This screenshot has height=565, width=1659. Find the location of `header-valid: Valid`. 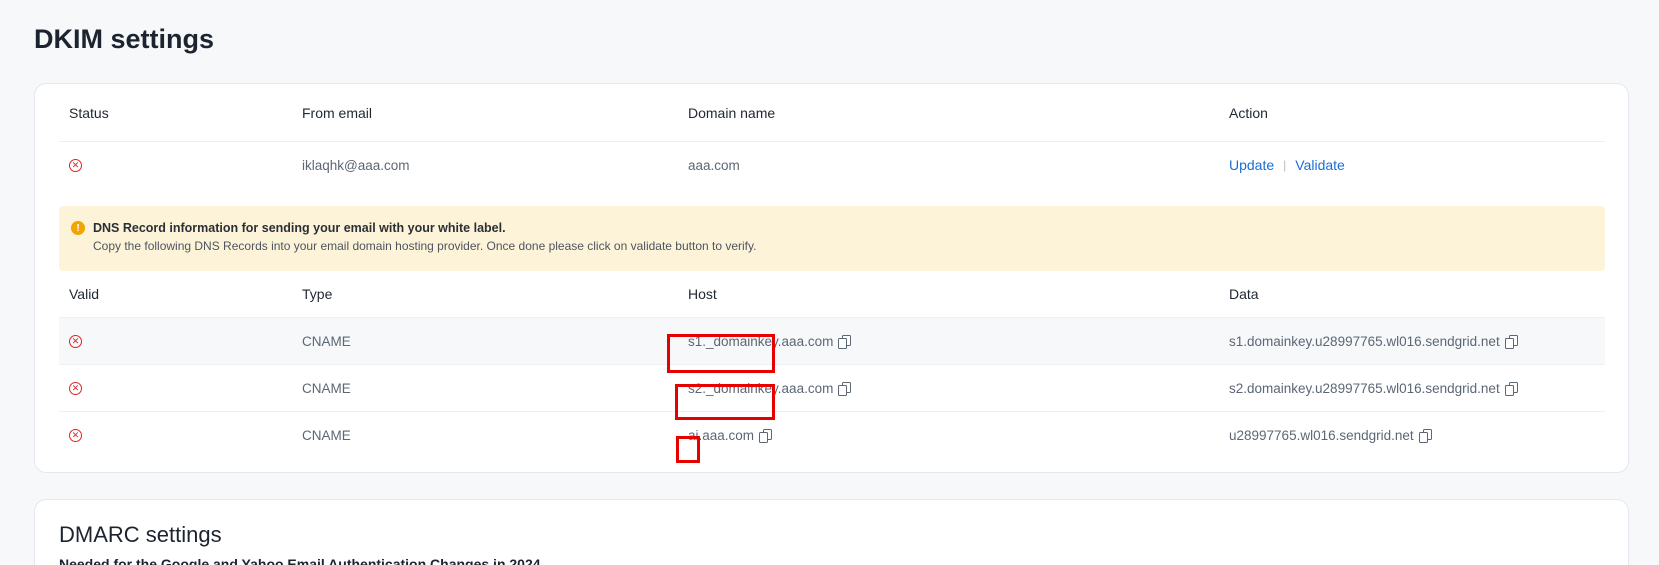

header-valid: Valid is located at coordinates (84, 294).